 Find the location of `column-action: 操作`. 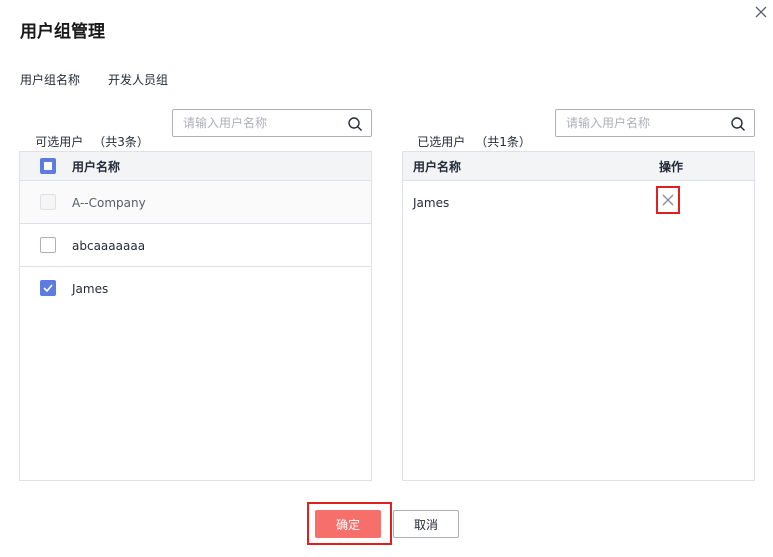

column-action: 操作 is located at coordinates (671, 167).